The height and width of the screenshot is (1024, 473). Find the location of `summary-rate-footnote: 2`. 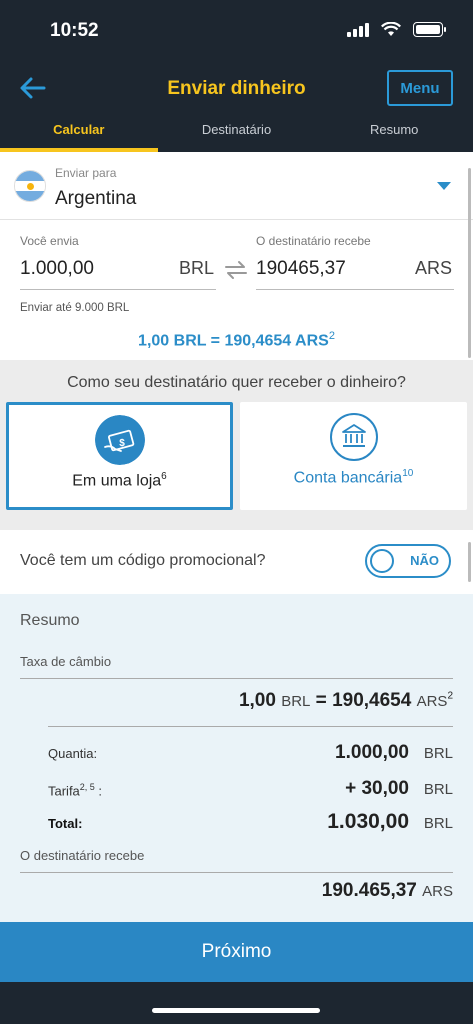

summary-rate-footnote: 2 is located at coordinates (450, 696).